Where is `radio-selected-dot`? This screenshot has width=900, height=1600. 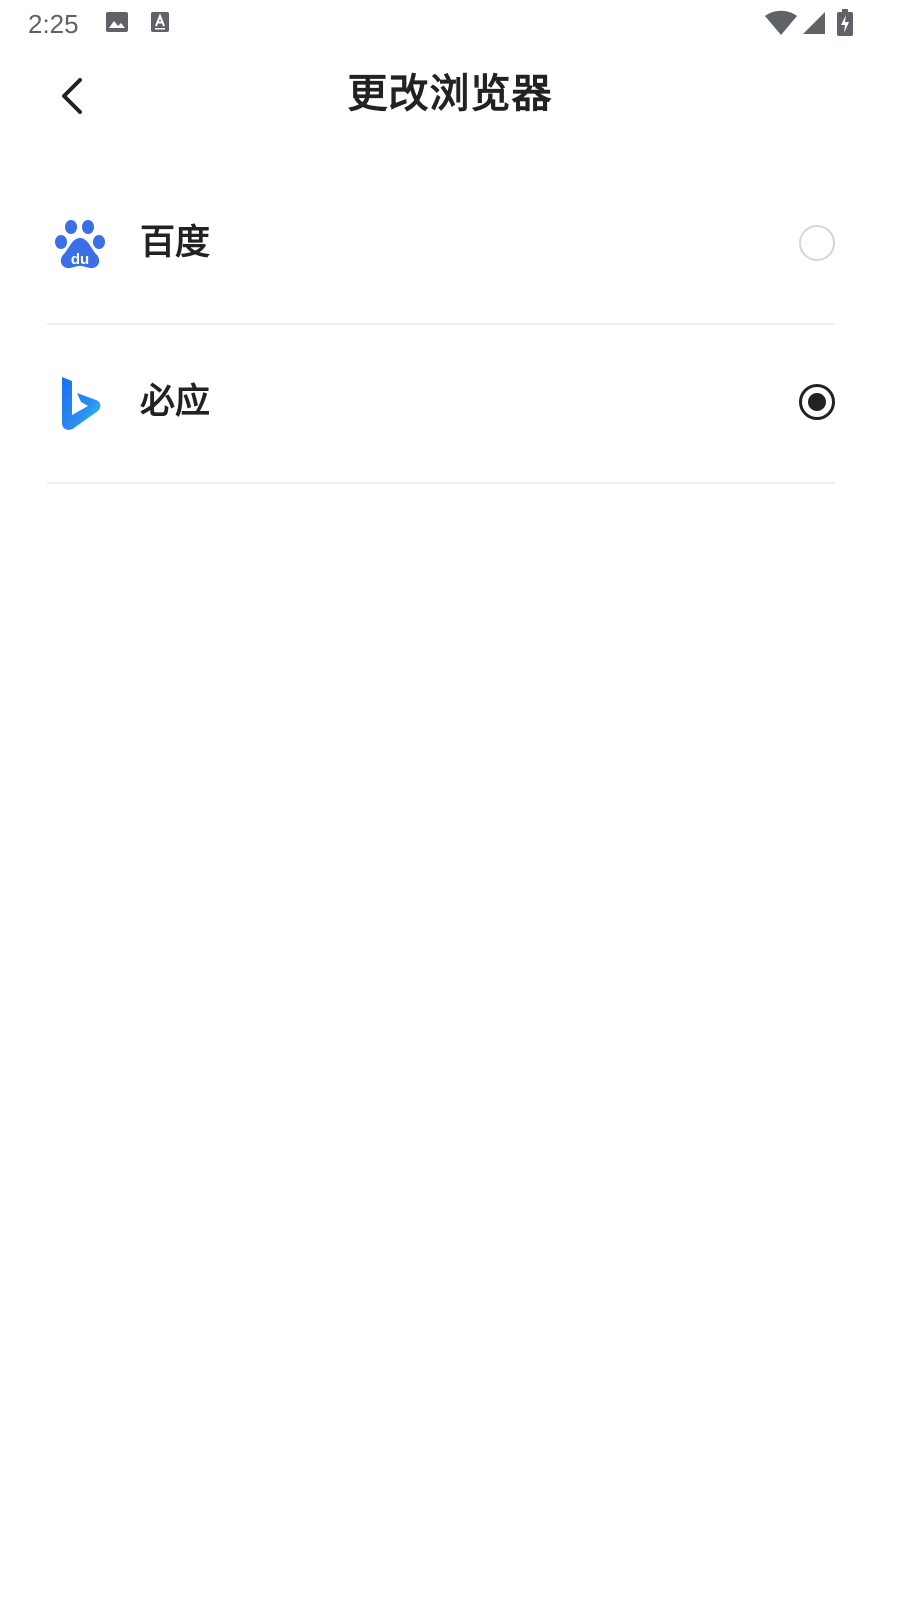
radio-selected-dot is located at coordinates (817, 402).